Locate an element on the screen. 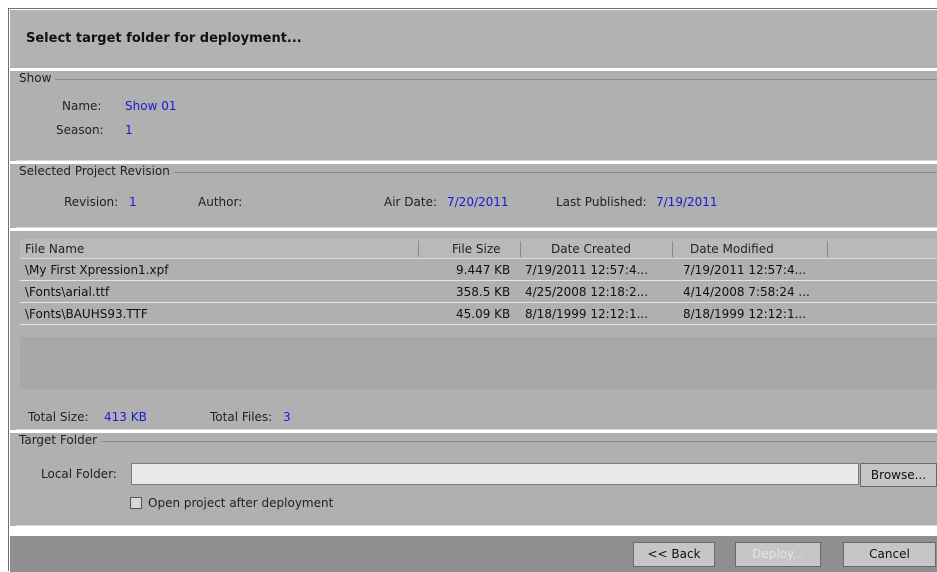  show-name-label: Name: is located at coordinates (82, 106).